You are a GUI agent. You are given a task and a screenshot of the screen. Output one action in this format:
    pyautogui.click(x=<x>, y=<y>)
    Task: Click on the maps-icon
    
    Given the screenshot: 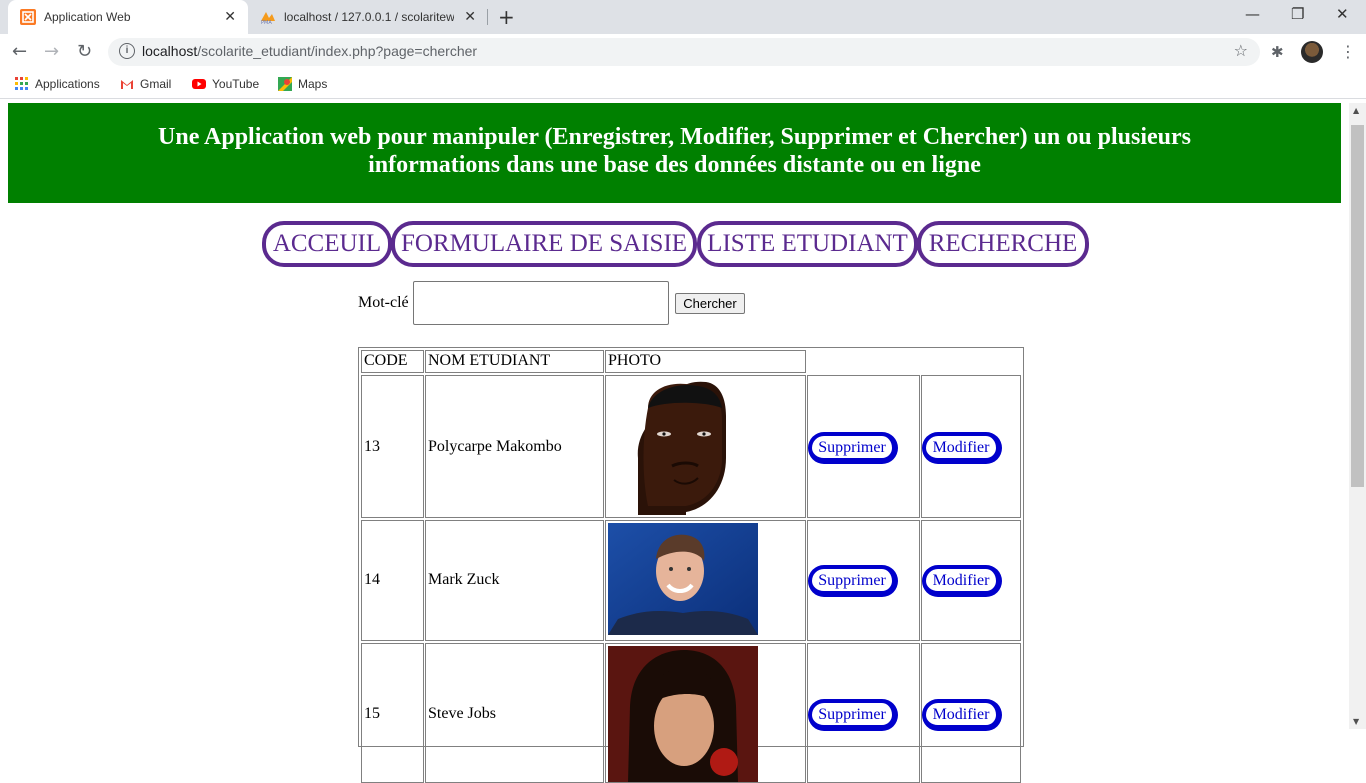 What is the action you would take?
    pyautogui.click(x=285, y=84)
    